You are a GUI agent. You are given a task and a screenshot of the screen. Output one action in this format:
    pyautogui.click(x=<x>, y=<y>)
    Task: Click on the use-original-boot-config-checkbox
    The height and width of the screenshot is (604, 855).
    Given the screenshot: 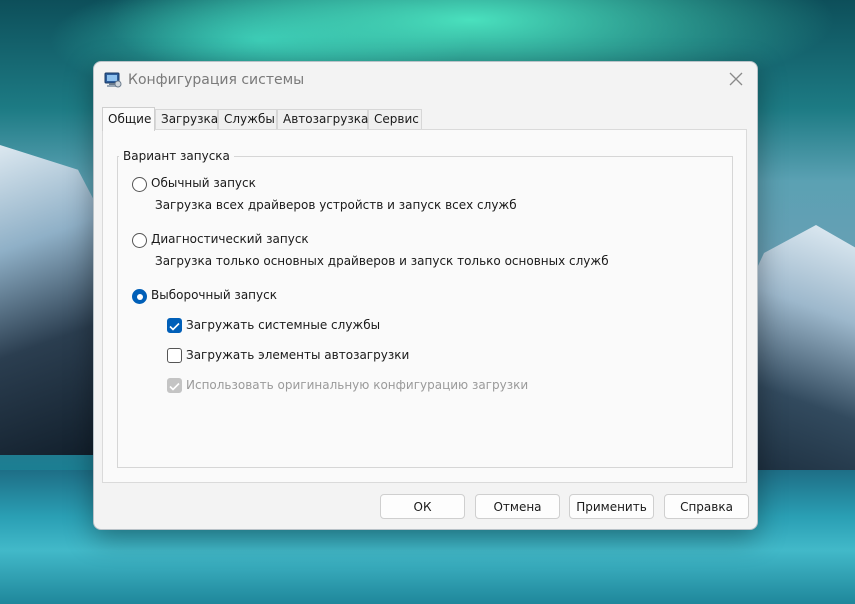 What is the action you would take?
    pyautogui.click(x=174, y=385)
    